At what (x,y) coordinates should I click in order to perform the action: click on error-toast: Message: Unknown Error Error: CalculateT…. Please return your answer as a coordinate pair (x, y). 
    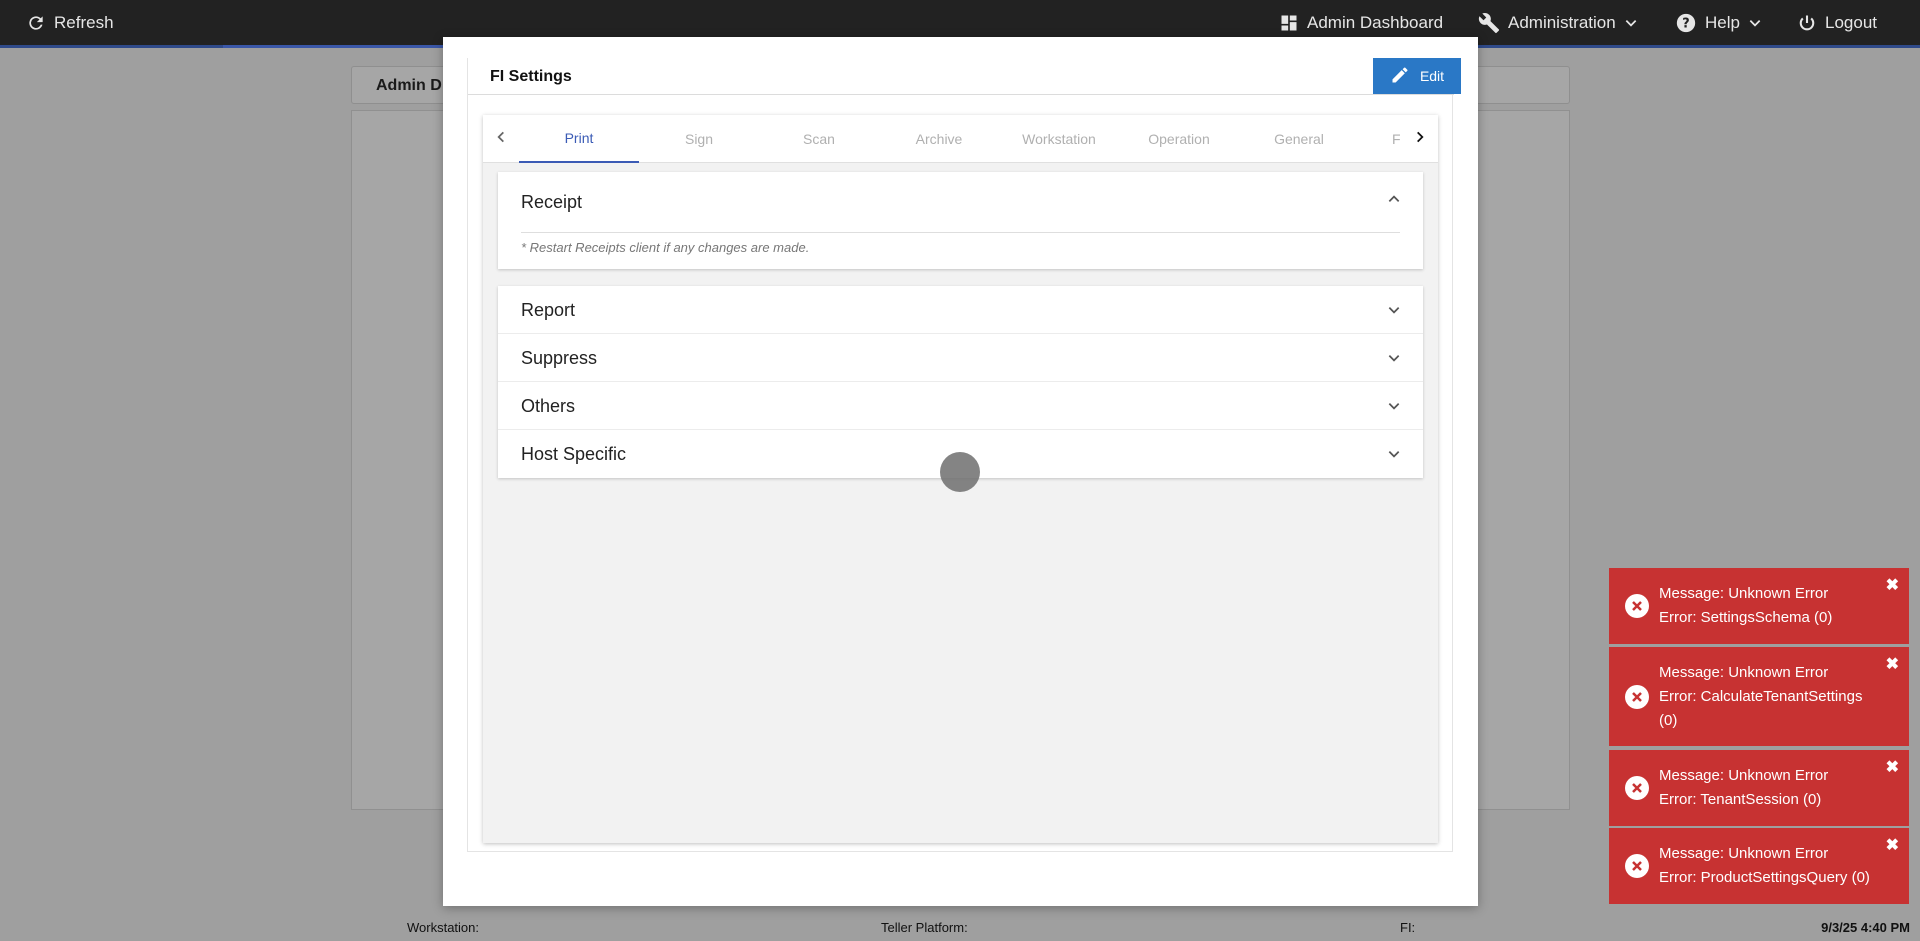
    Looking at the image, I should click on (1759, 696).